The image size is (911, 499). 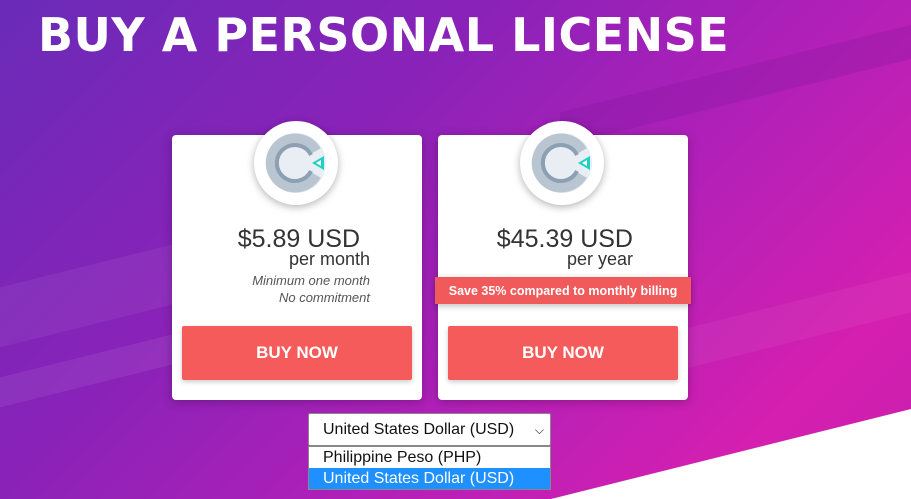 I want to click on buy-now-monthly-button: BUY NOW, so click(x=297, y=353).